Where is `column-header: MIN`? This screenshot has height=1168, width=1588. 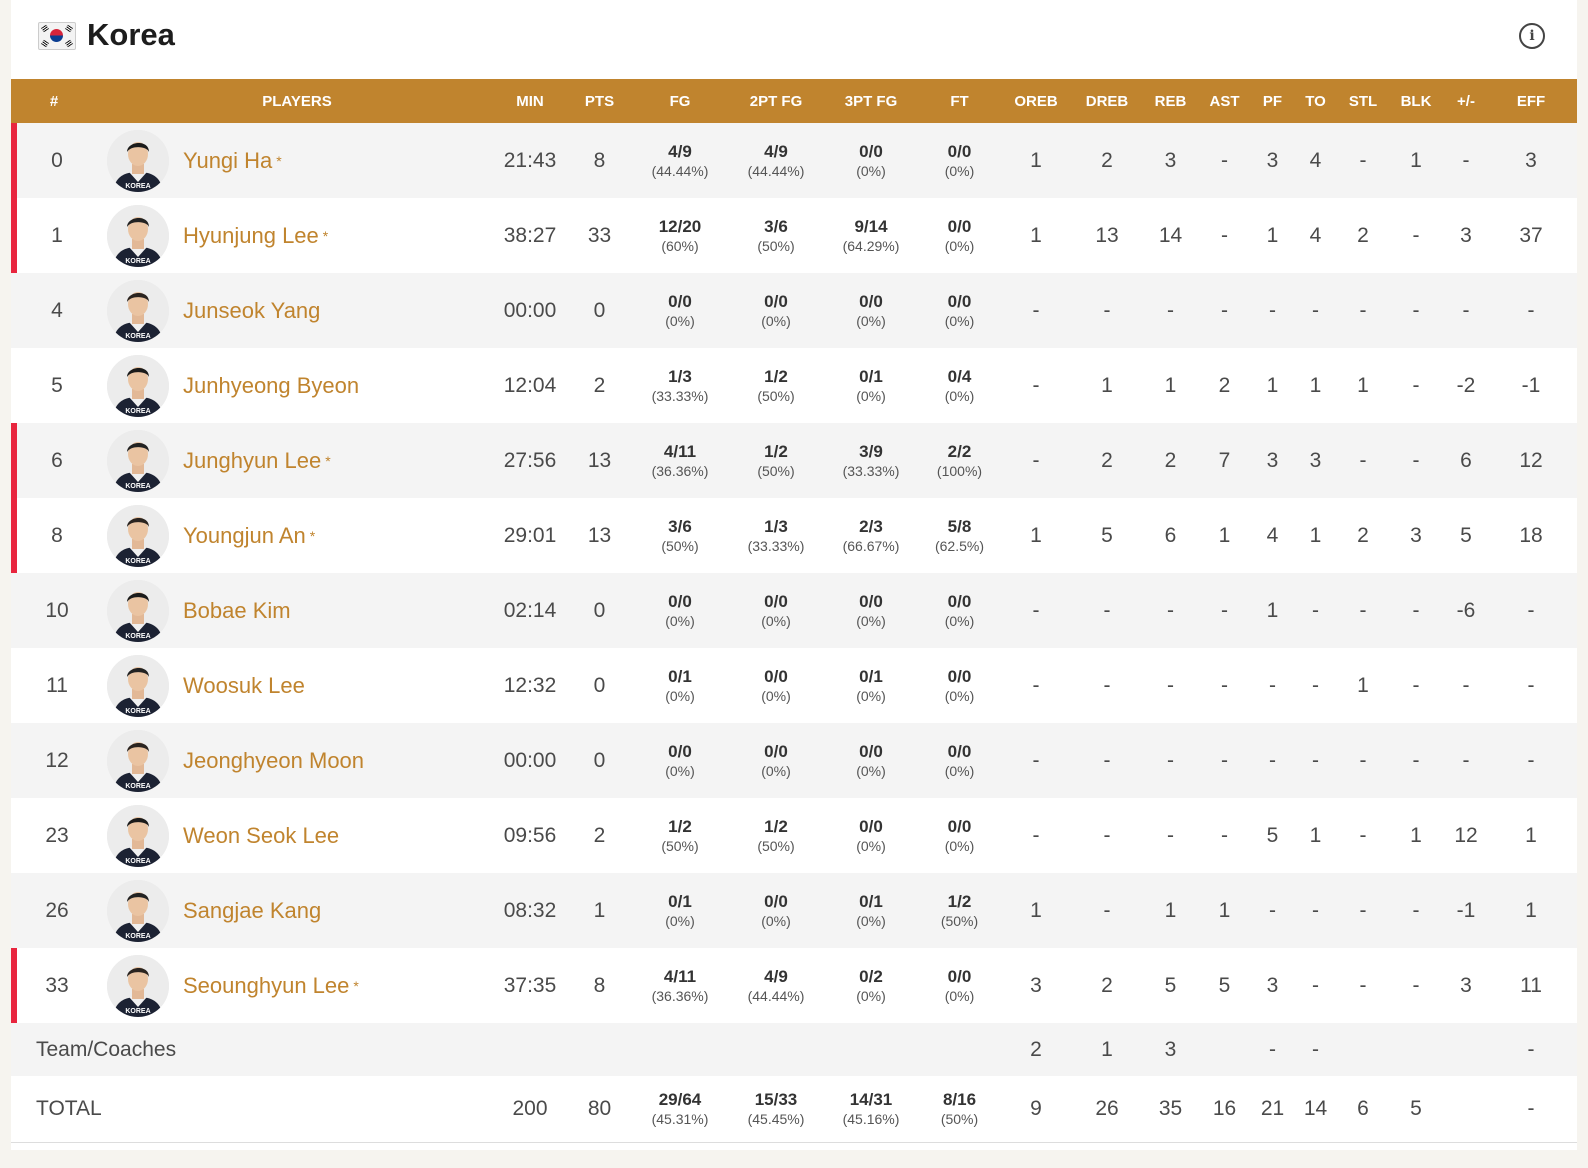 column-header: MIN is located at coordinates (530, 101).